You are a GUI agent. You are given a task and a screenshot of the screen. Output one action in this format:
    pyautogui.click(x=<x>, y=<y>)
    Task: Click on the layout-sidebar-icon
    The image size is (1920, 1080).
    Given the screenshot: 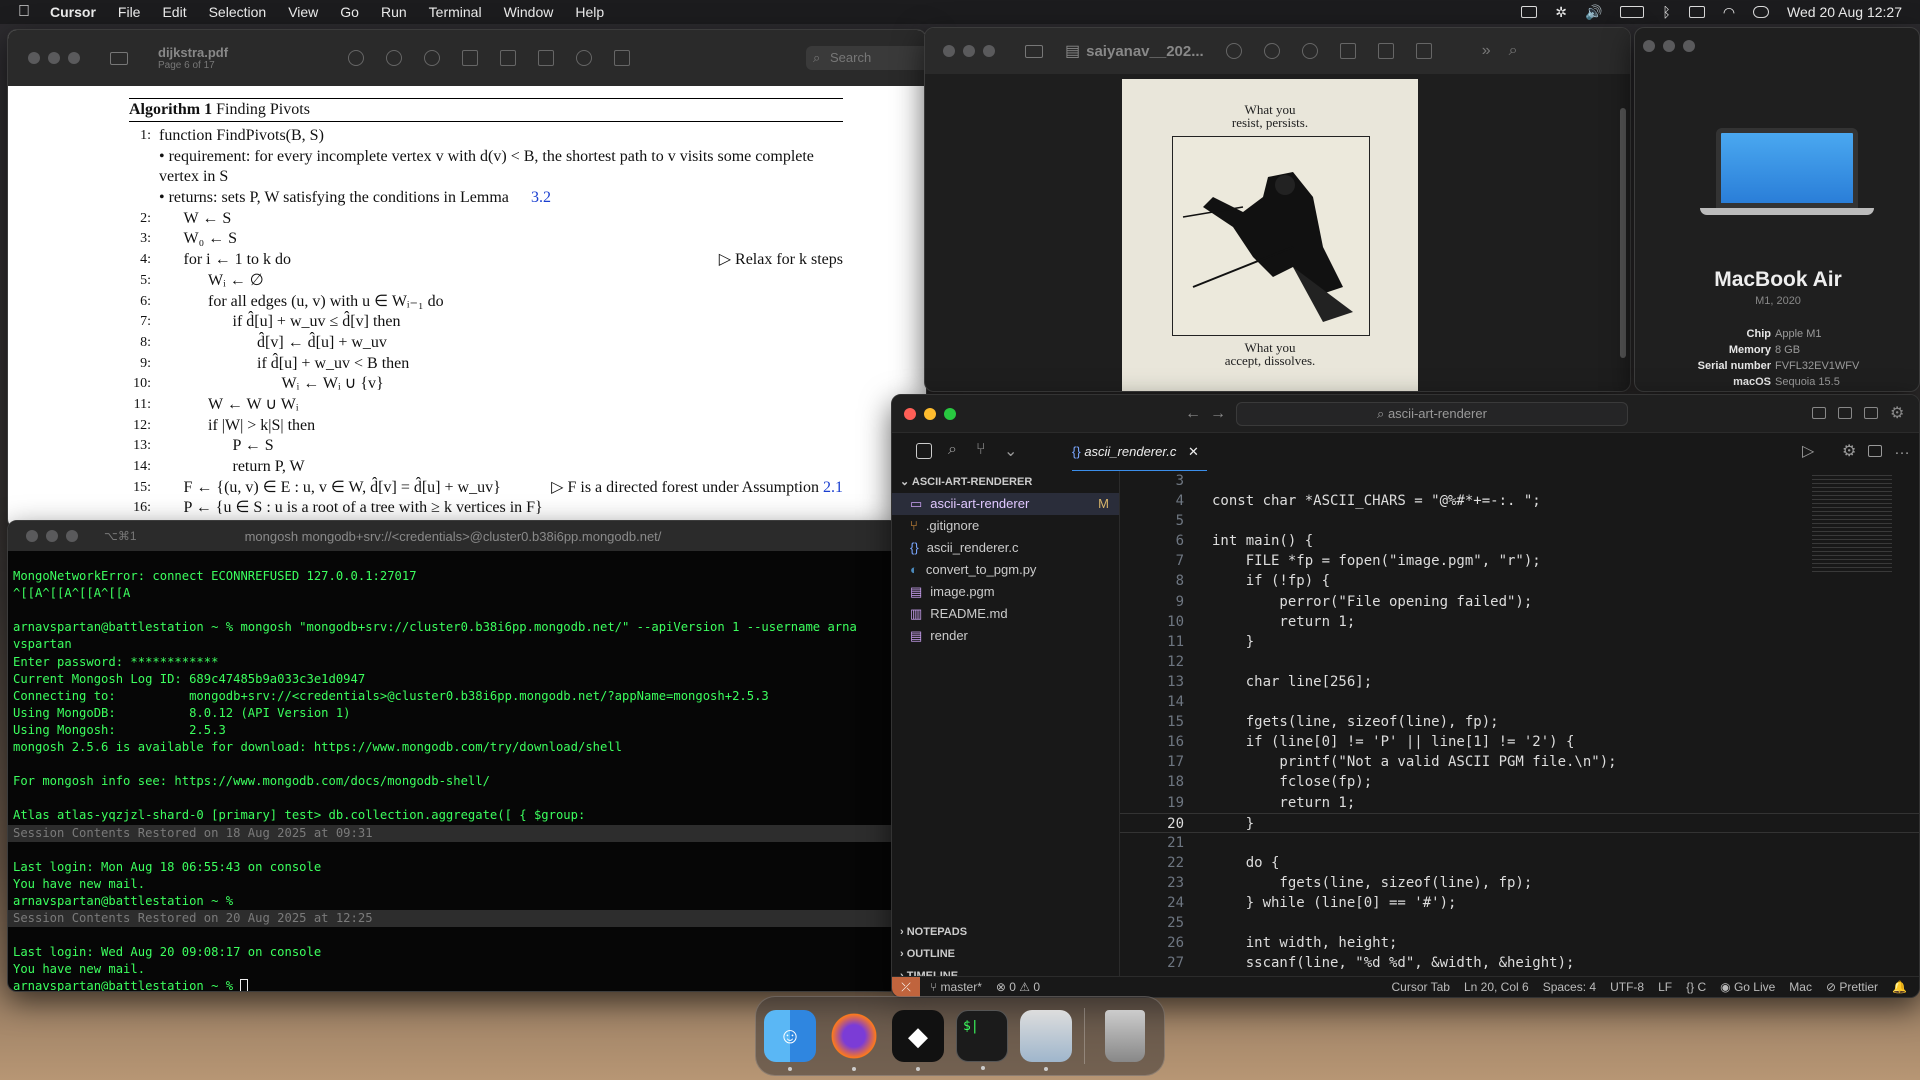 What is the action you would take?
    pyautogui.click(x=1819, y=413)
    